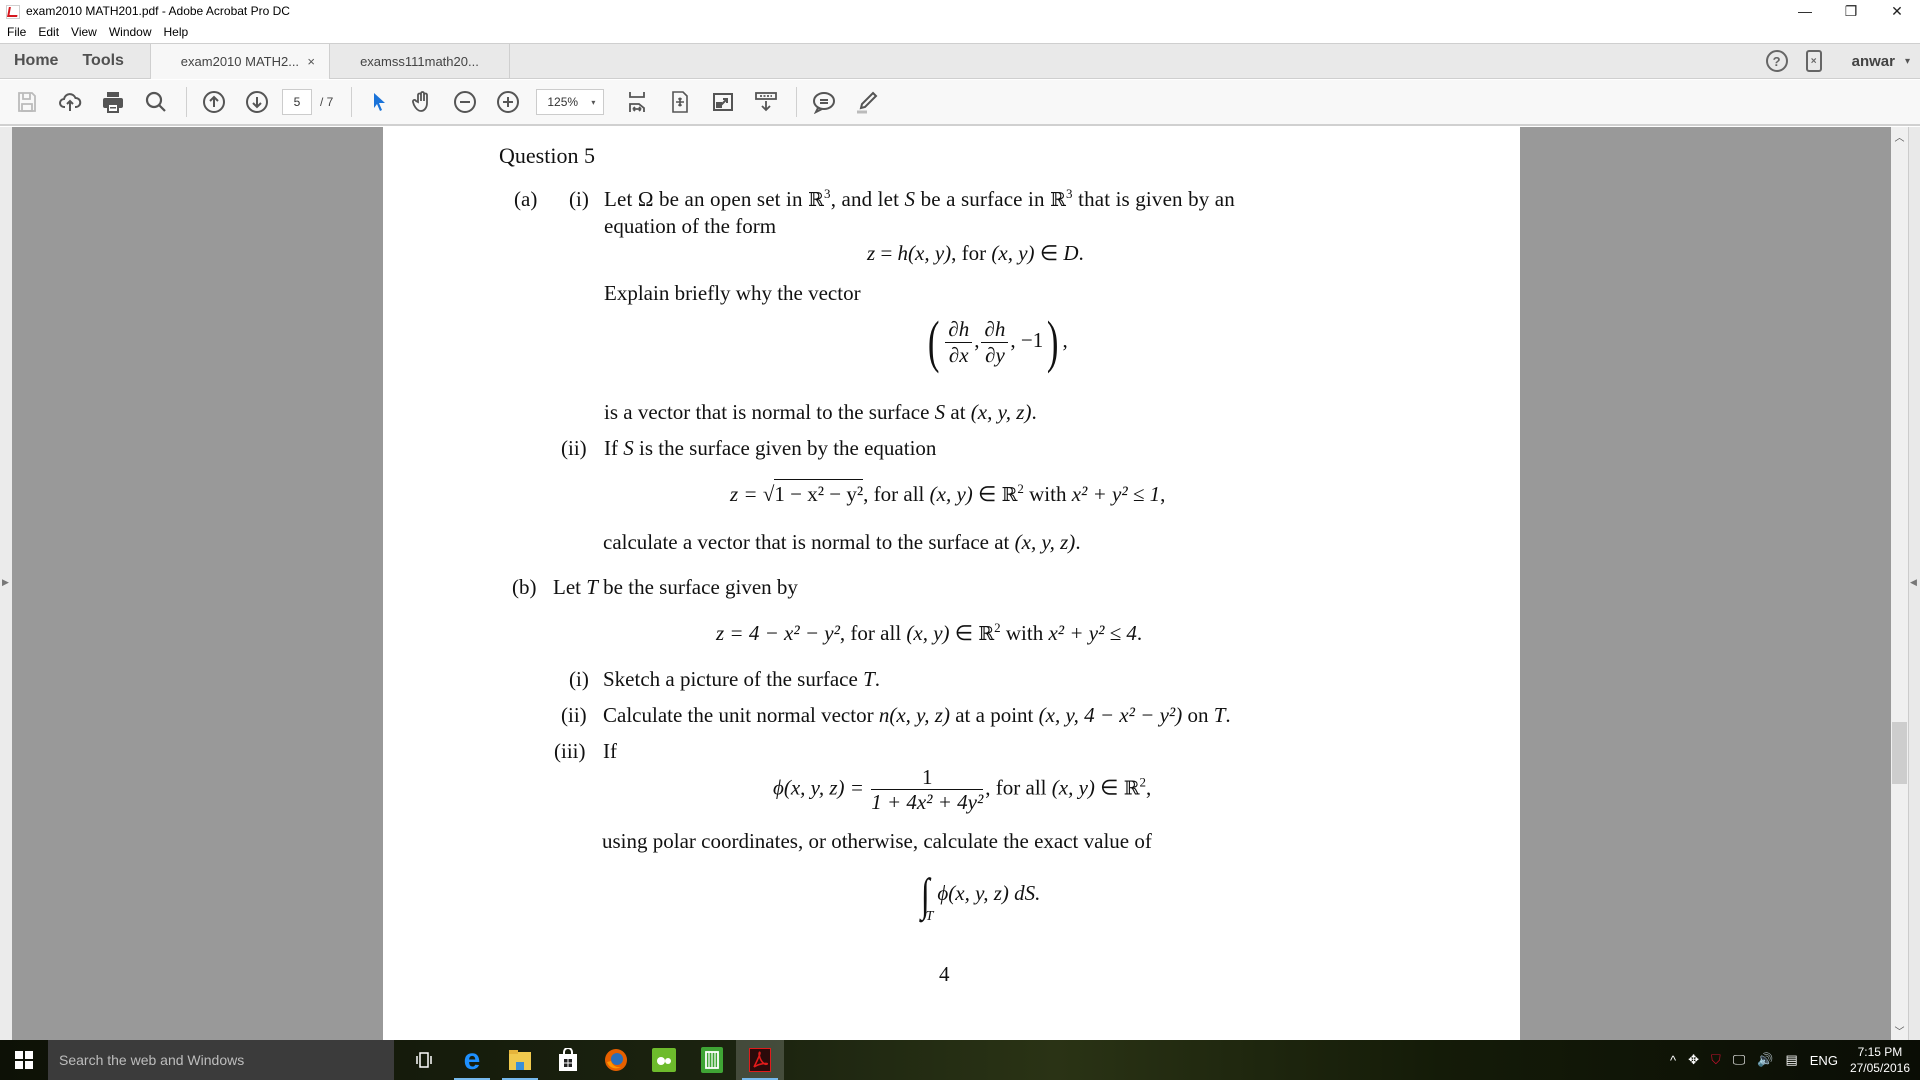 The height and width of the screenshot is (1080, 1920). What do you see at coordinates (176, 32) in the screenshot?
I see `menu-help: Help` at bounding box center [176, 32].